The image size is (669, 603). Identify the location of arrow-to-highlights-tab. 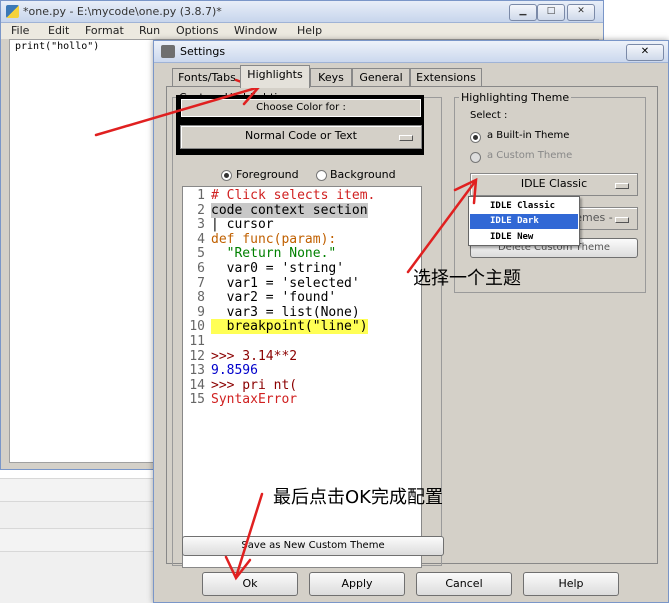
(176, 111).